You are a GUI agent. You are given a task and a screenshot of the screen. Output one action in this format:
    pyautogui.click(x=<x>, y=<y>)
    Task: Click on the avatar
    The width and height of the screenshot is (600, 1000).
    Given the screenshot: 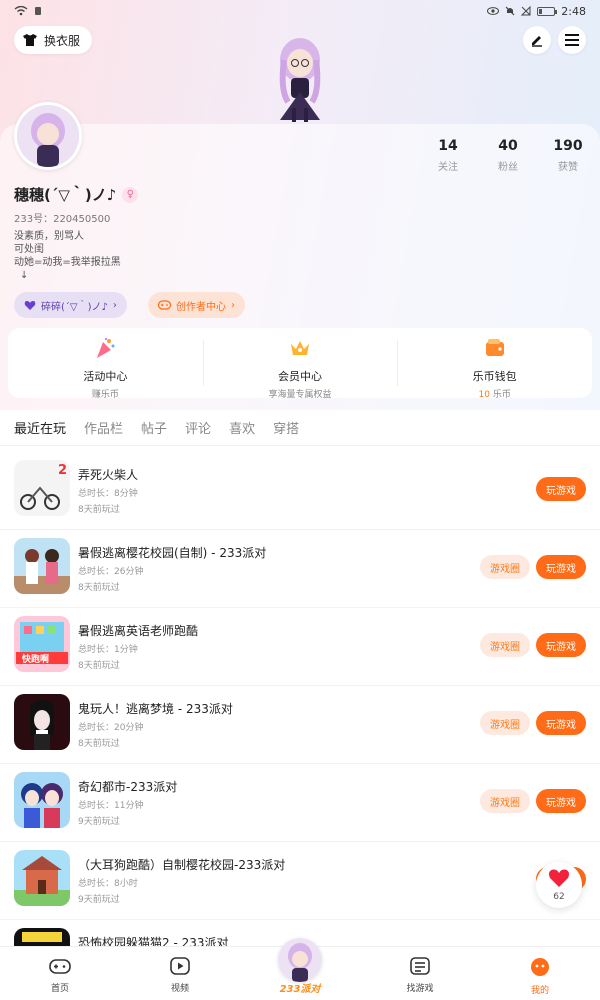 What is the action you would take?
    pyautogui.click(x=48, y=136)
    